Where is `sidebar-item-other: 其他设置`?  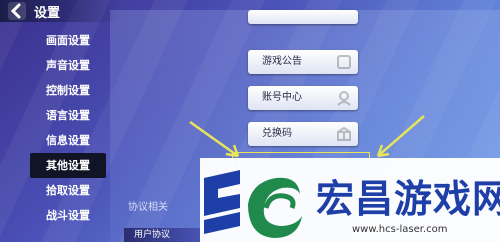
sidebar-item-other: 其他设置 is located at coordinates (68, 165).